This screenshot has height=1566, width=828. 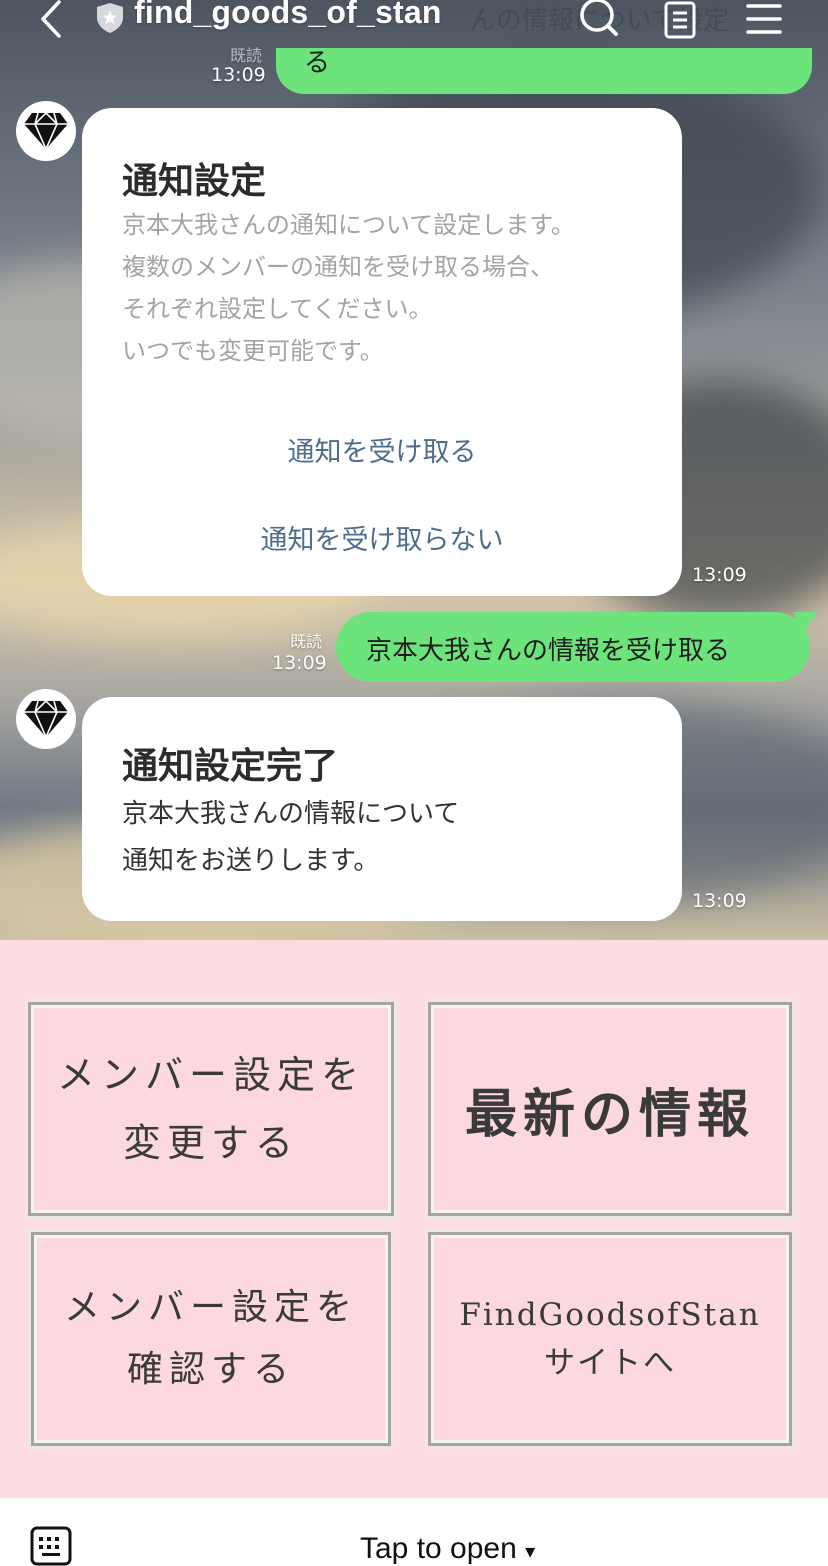 I want to click on find-goods-site-label: FindGoodsofStan サイトへ, so click(x=610, y=1339).